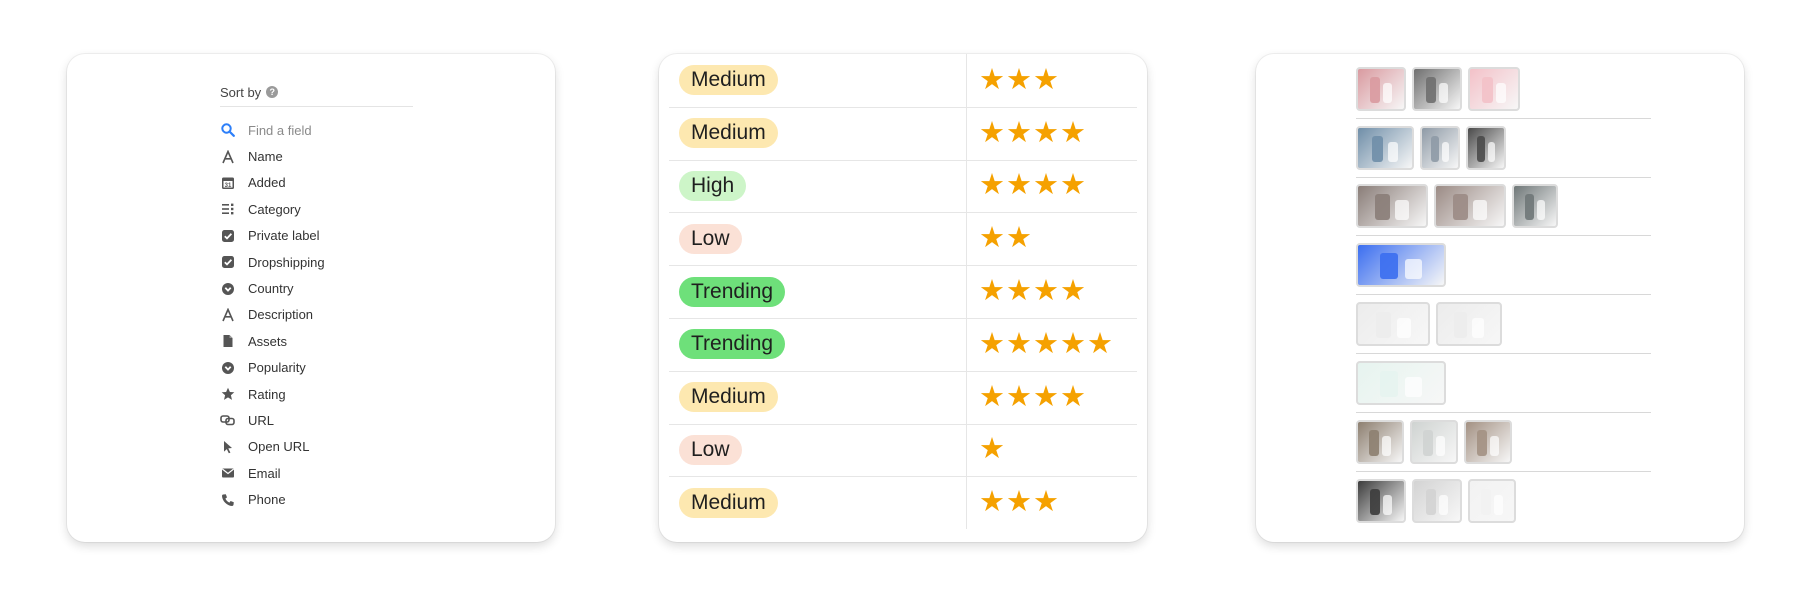  I want to click on sort-field-popularity: Popularity, so click(350, 368).